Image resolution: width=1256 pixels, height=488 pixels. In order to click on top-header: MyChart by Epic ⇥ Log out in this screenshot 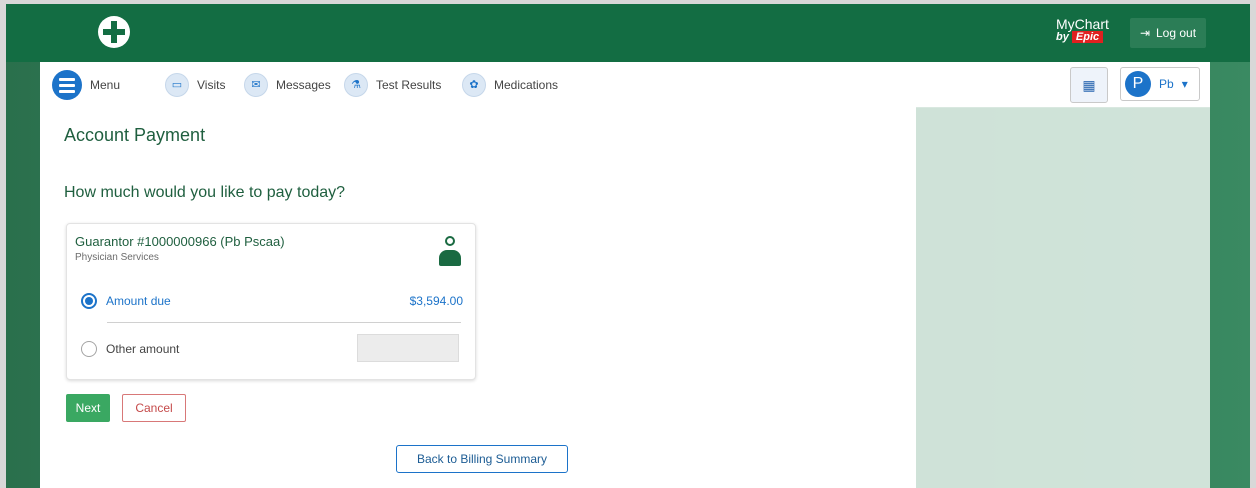, I will do `click(628, 33)`.